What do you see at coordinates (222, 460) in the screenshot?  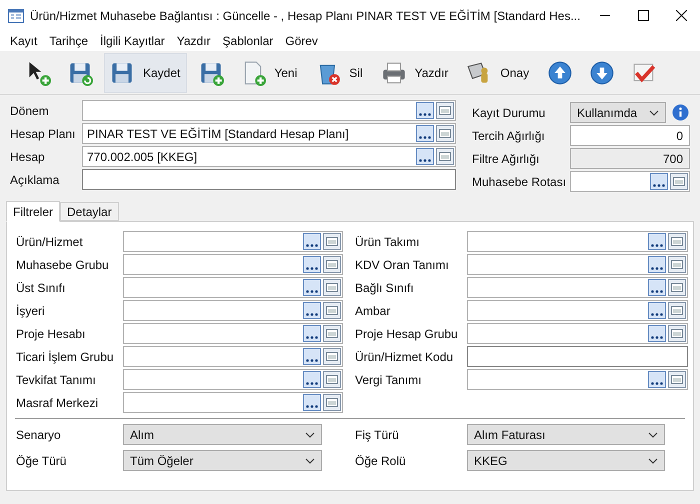 I see `dropdown: Tüm Öğeler` at bounding box center [222, 460].